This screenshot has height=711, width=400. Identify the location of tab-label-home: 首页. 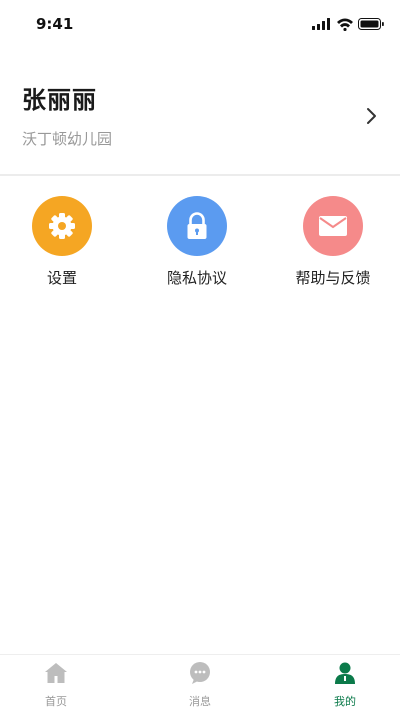
(56, 701).